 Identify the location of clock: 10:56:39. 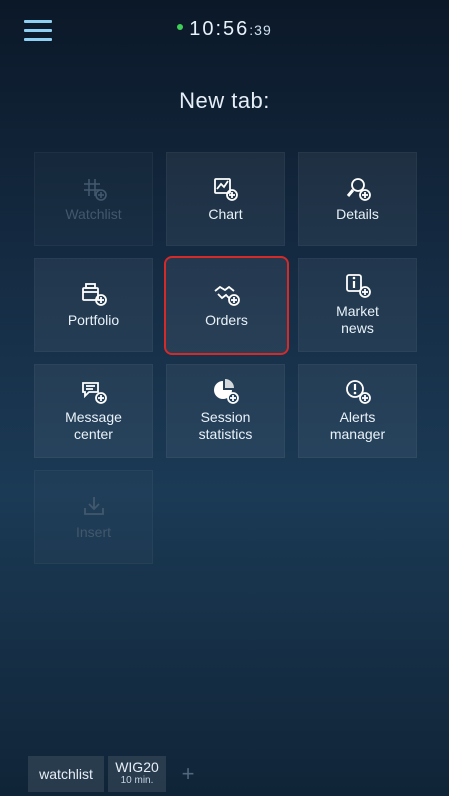
(224, 29).